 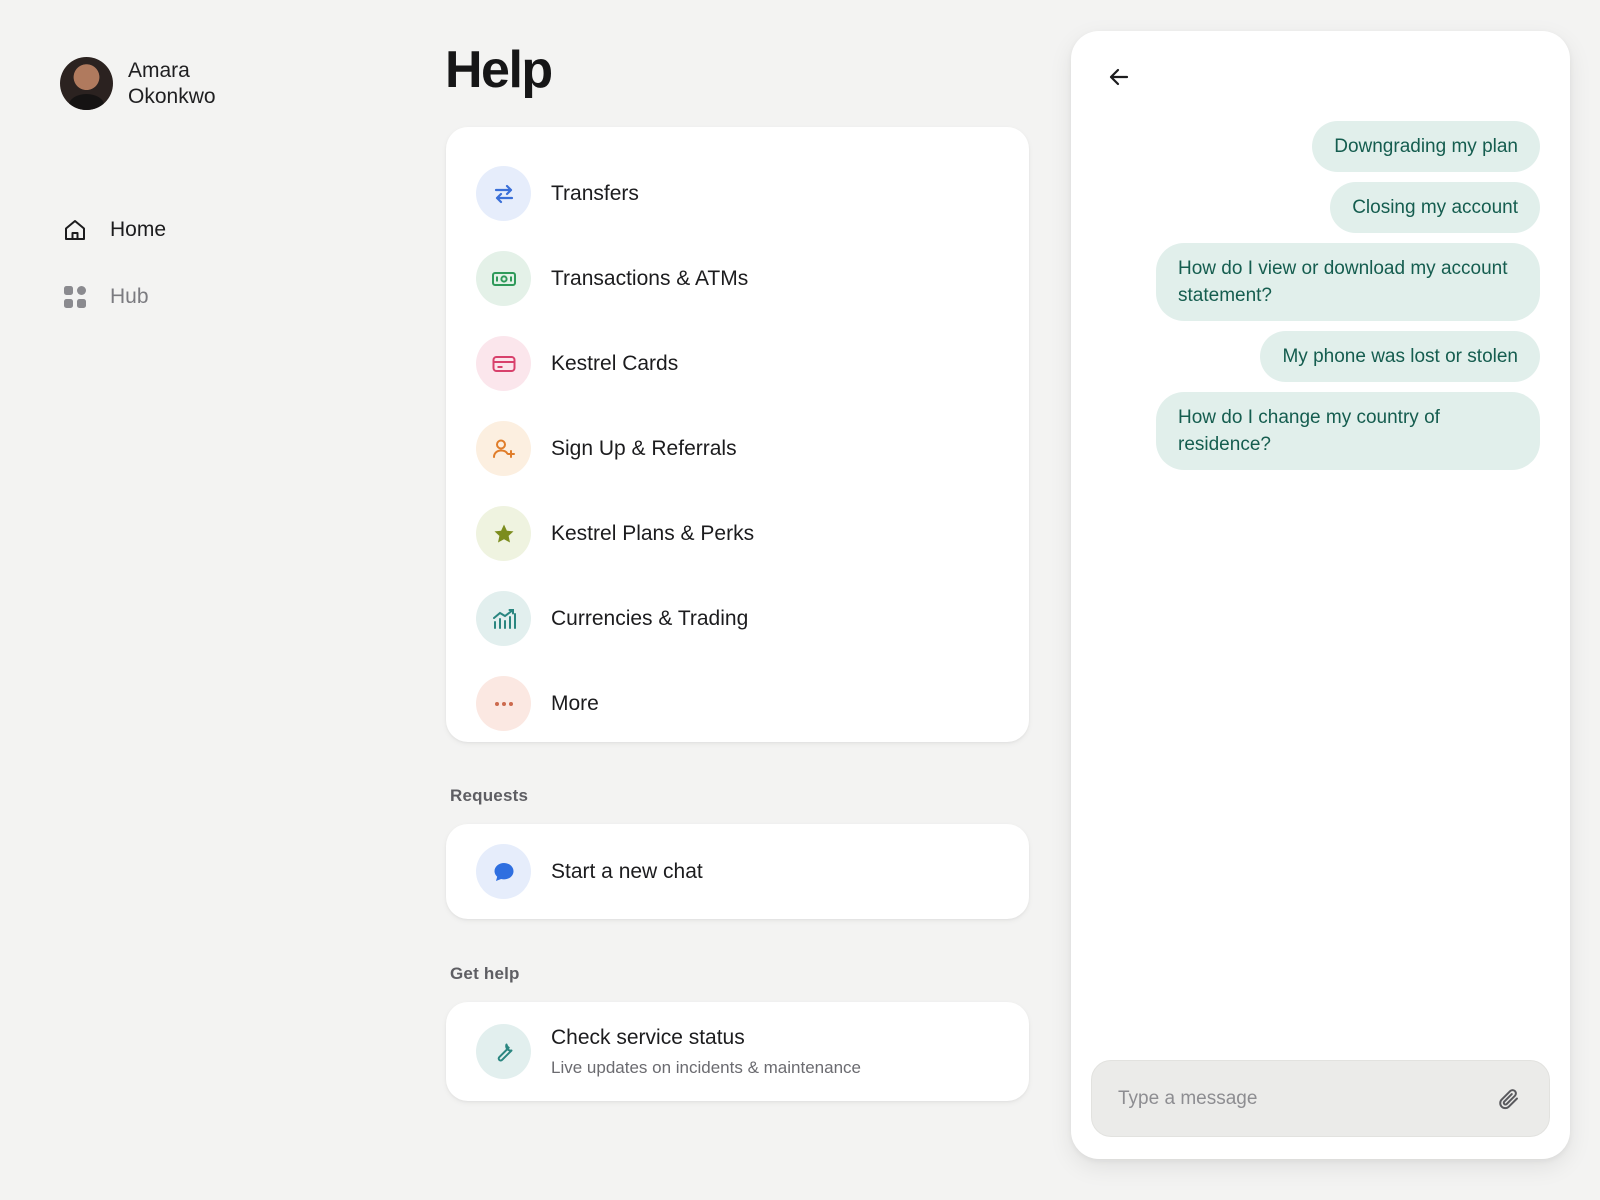 I want to click on topic-label: Kestrel Cards, so click(x=615, y=363).